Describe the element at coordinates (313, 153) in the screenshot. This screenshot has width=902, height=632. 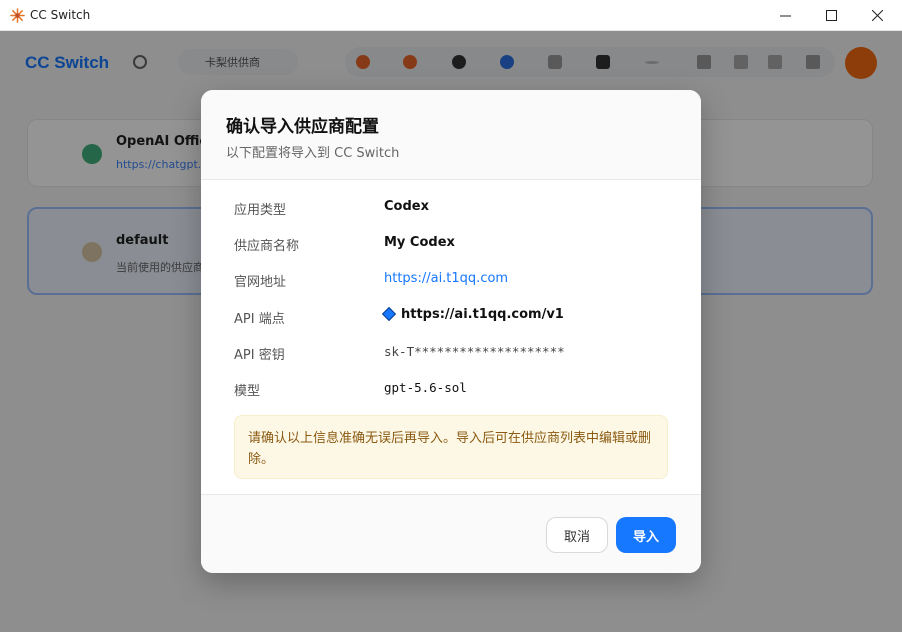
I see `dialog-subtitle: 以下配置将导入到 CC Switch` at that location.